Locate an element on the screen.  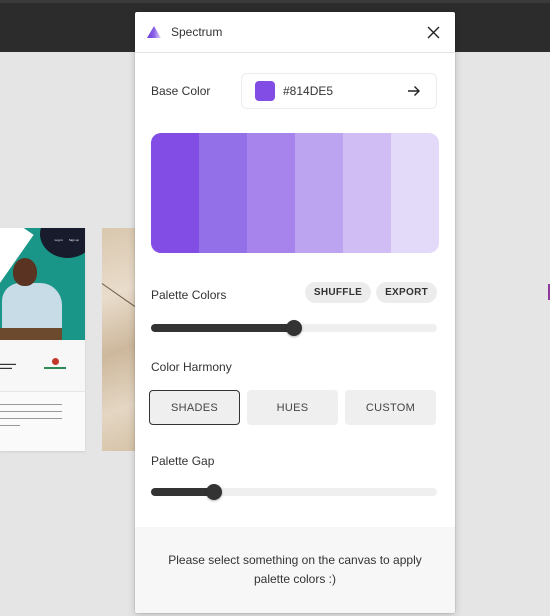
harmony-option-shades: SHADES is located at coordinates (194, 407).